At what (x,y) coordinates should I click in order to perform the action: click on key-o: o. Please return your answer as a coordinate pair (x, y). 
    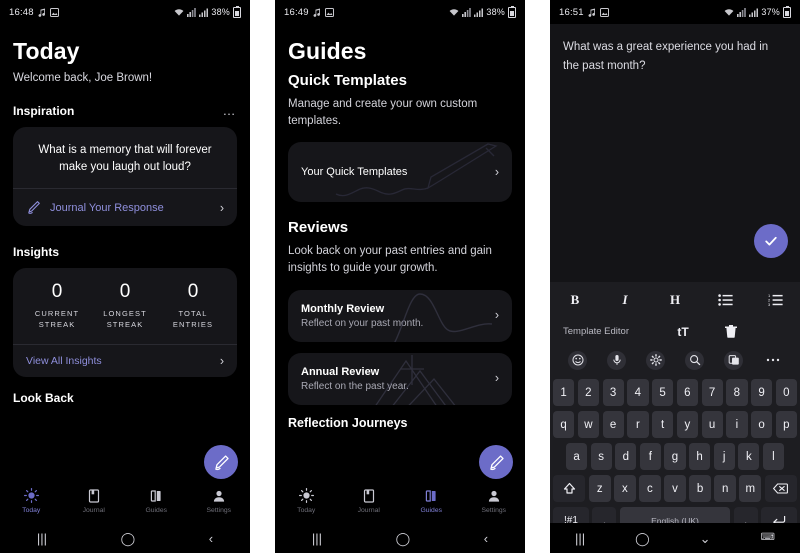
    Looking at the image, I should click on (762, 424).